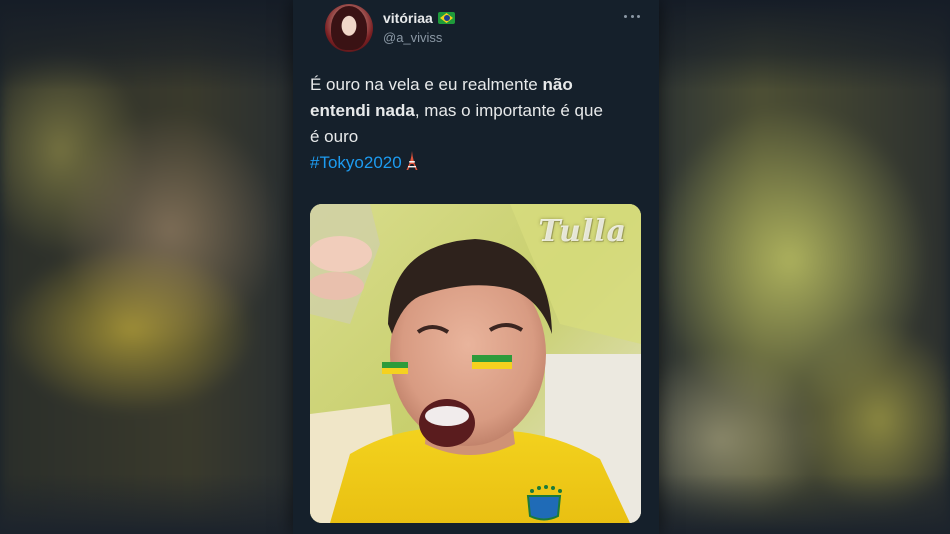 The image size is (950, 534). What do you see at coordinates (582, 231) in the screenshot?
I see `media-watermark: Tulla` at bounding box center [582, 231].